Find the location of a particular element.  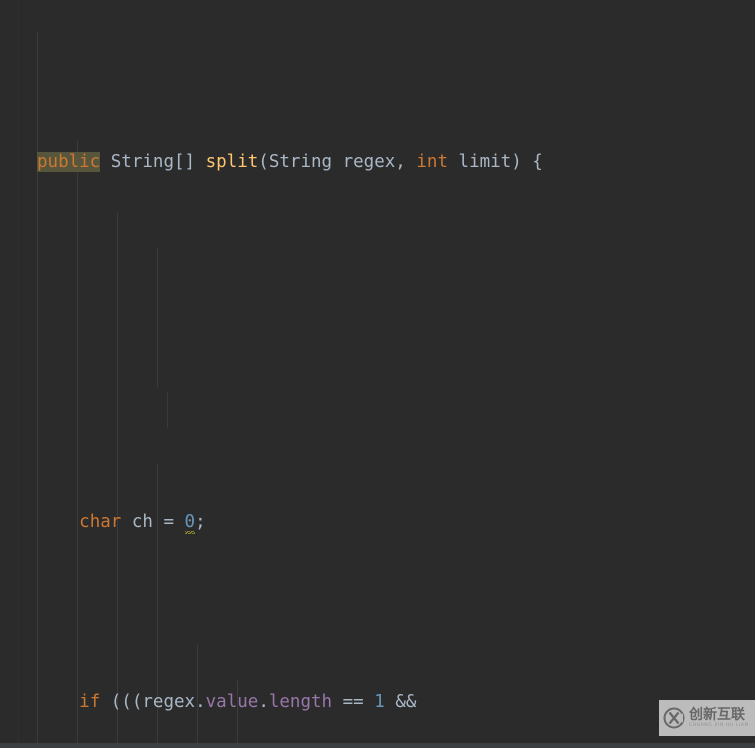

x-logo-icon is located at coordinates (674, 718).